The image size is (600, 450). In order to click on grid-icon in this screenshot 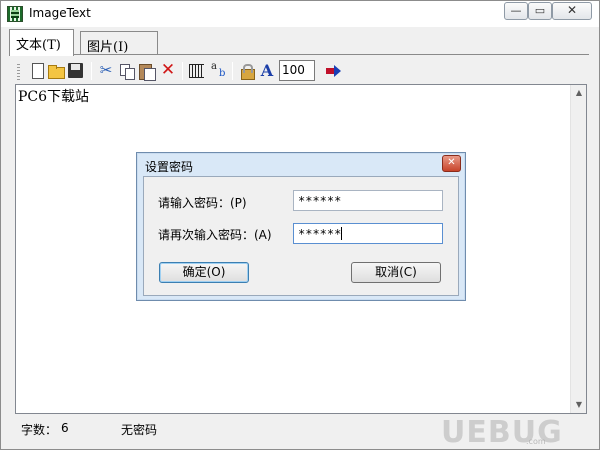, I will do `click(196, 71)`.